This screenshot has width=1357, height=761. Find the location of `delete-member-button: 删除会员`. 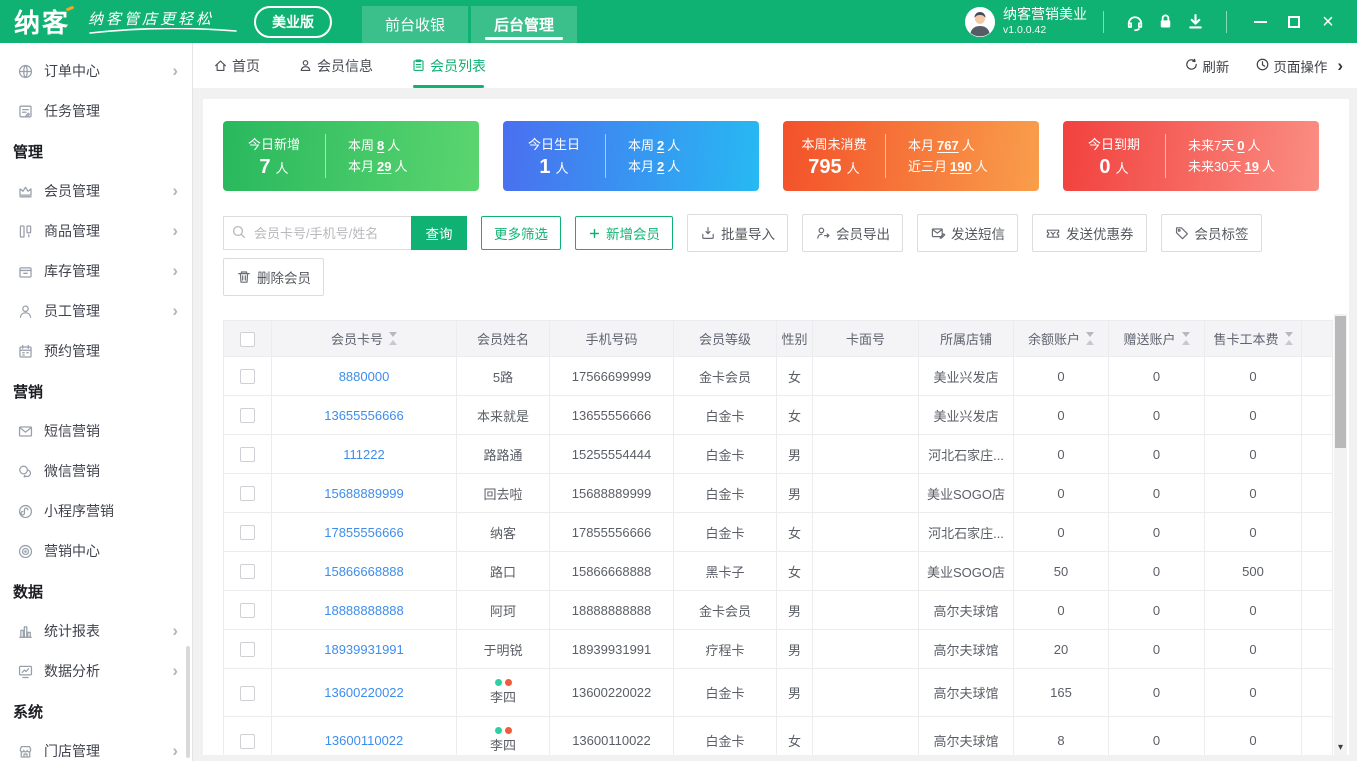

delete-member-button: 删除会员 is located at coordinates (273, 277).